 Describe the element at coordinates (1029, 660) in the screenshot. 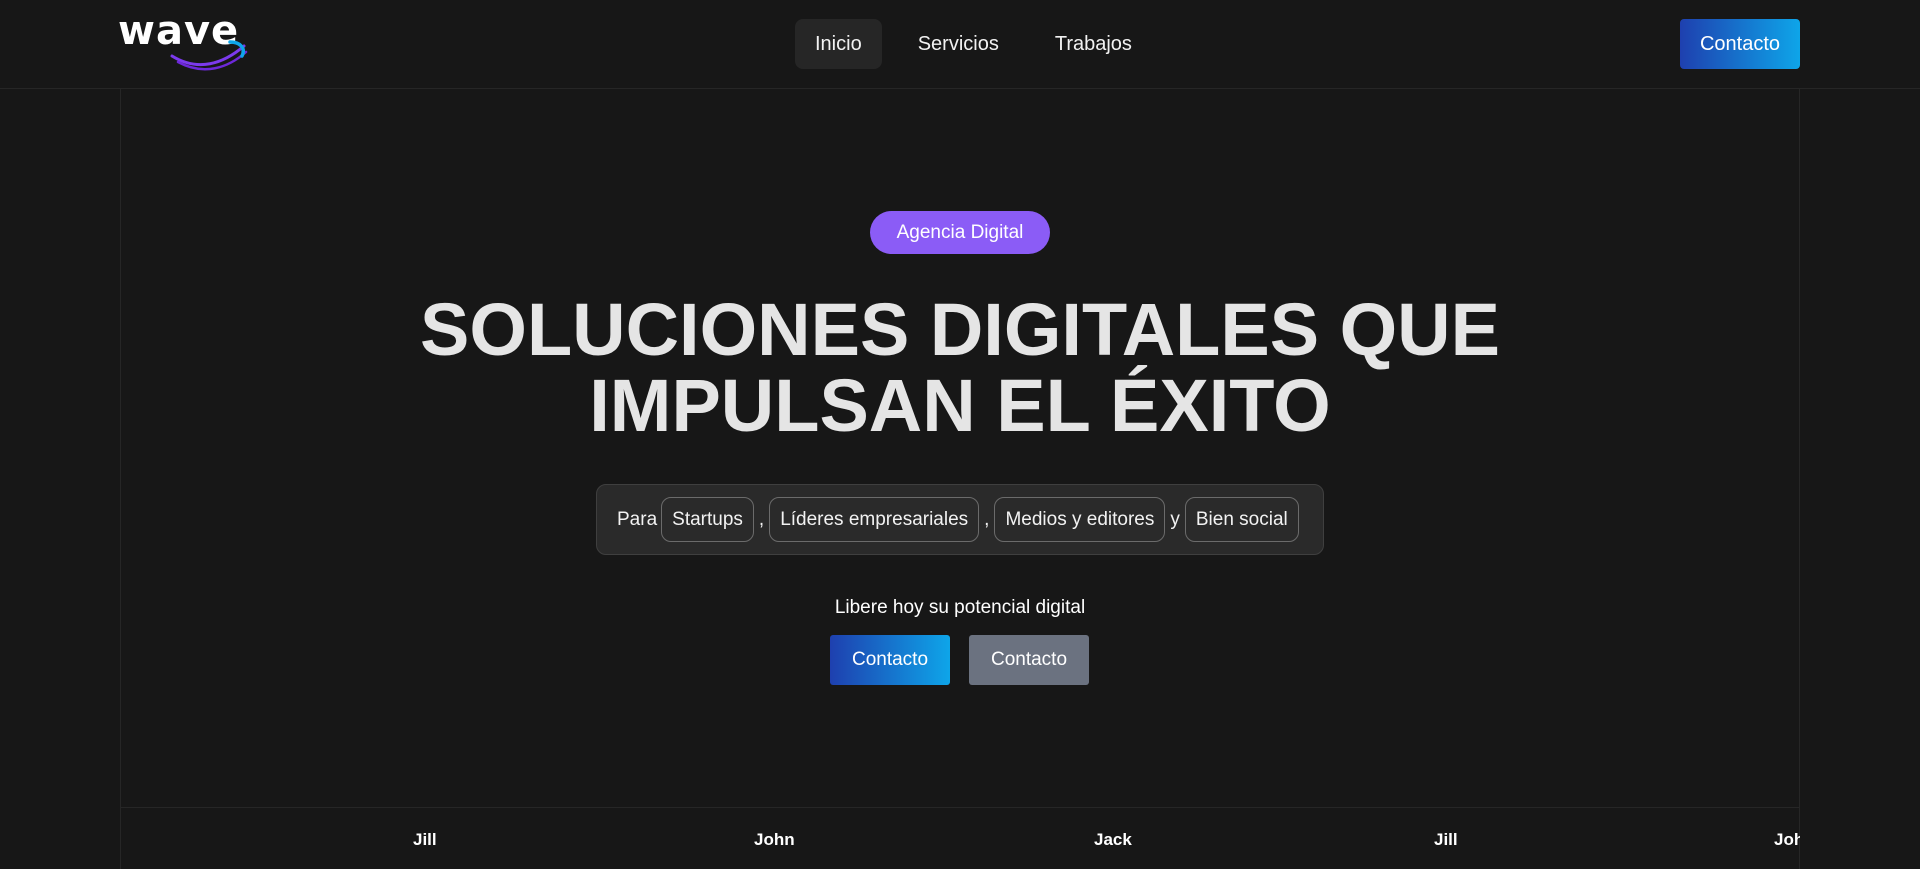

I see `hero-contact-button-secondary: Contacto` at that location.